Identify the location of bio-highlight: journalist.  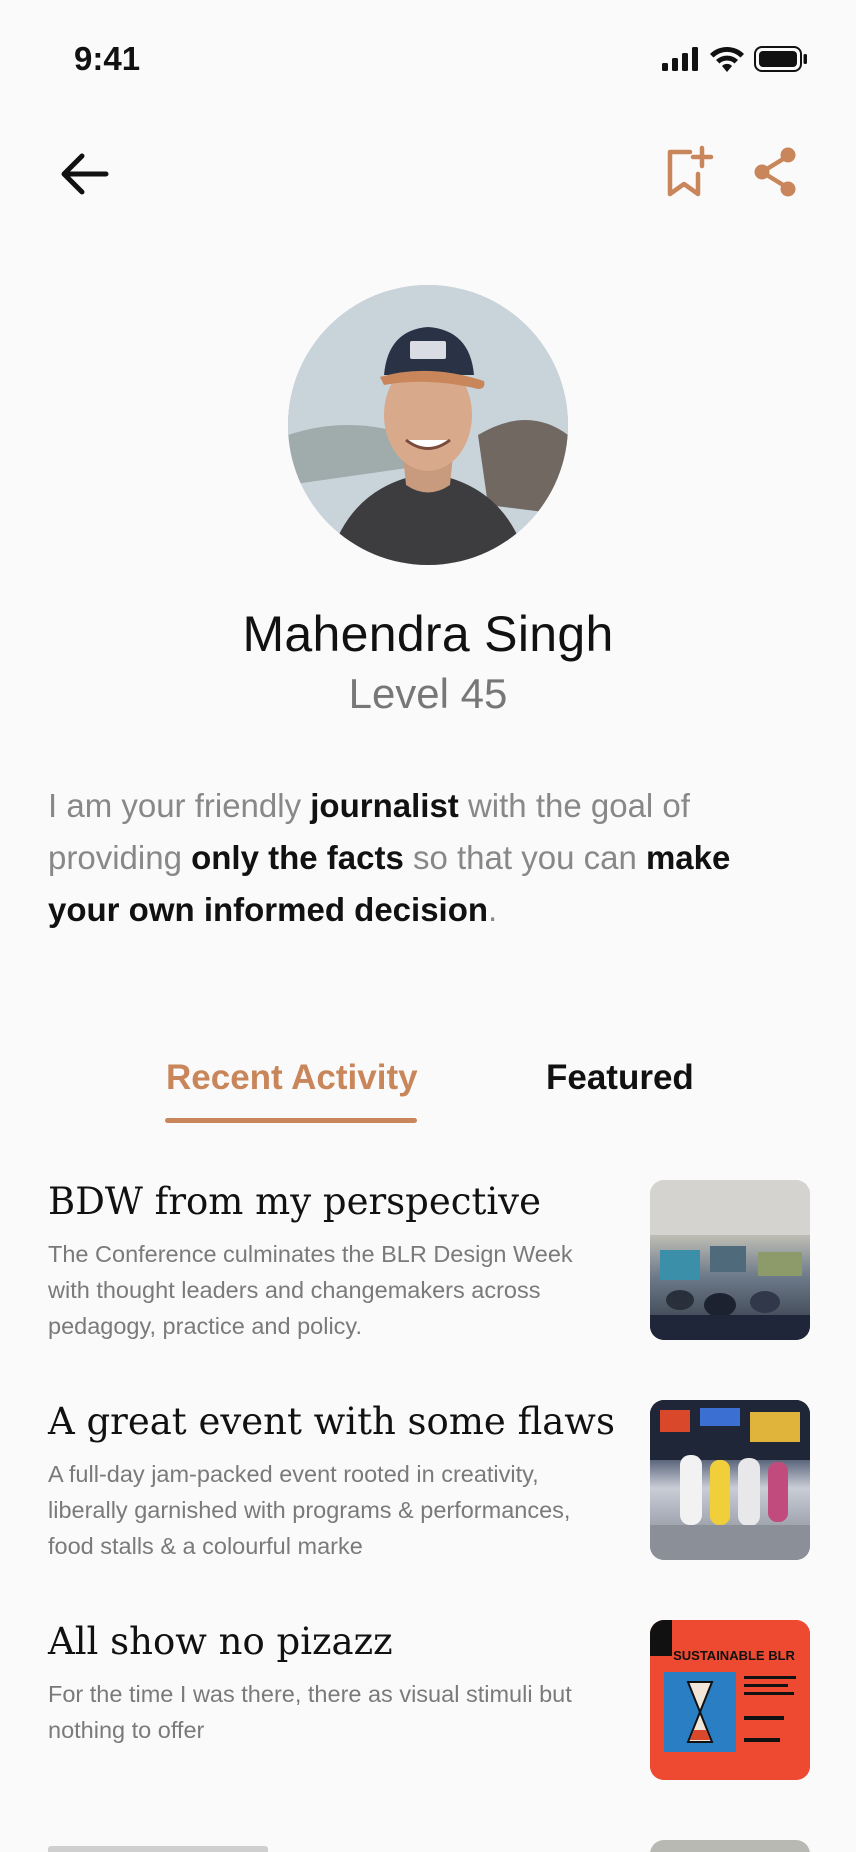
(384, 805).